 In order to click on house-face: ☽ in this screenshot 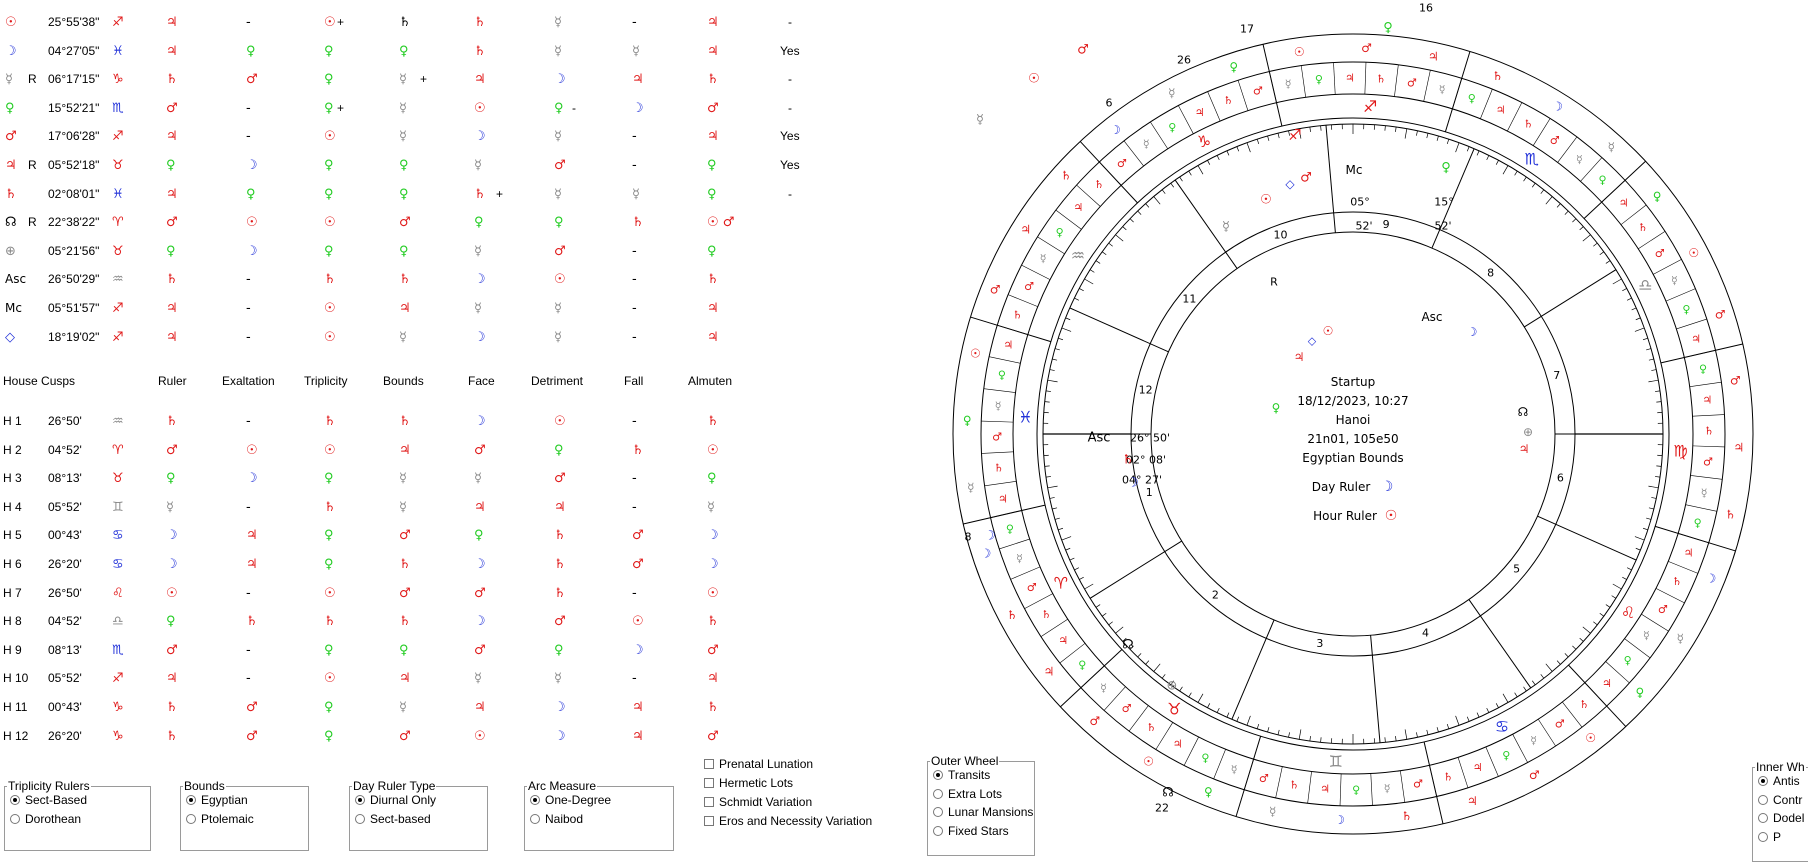, I will do `click(480, 564)`.